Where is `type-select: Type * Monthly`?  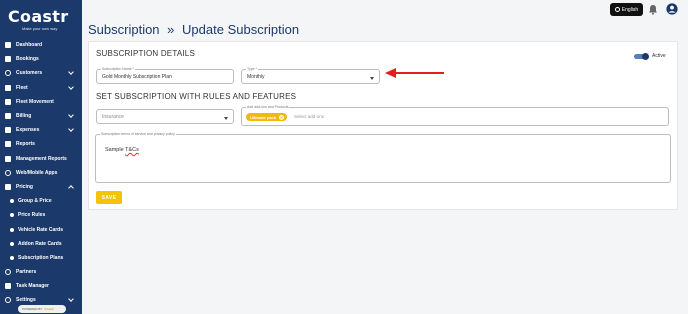
type-select: Type * Monthly is located at coordinates (310, 75).